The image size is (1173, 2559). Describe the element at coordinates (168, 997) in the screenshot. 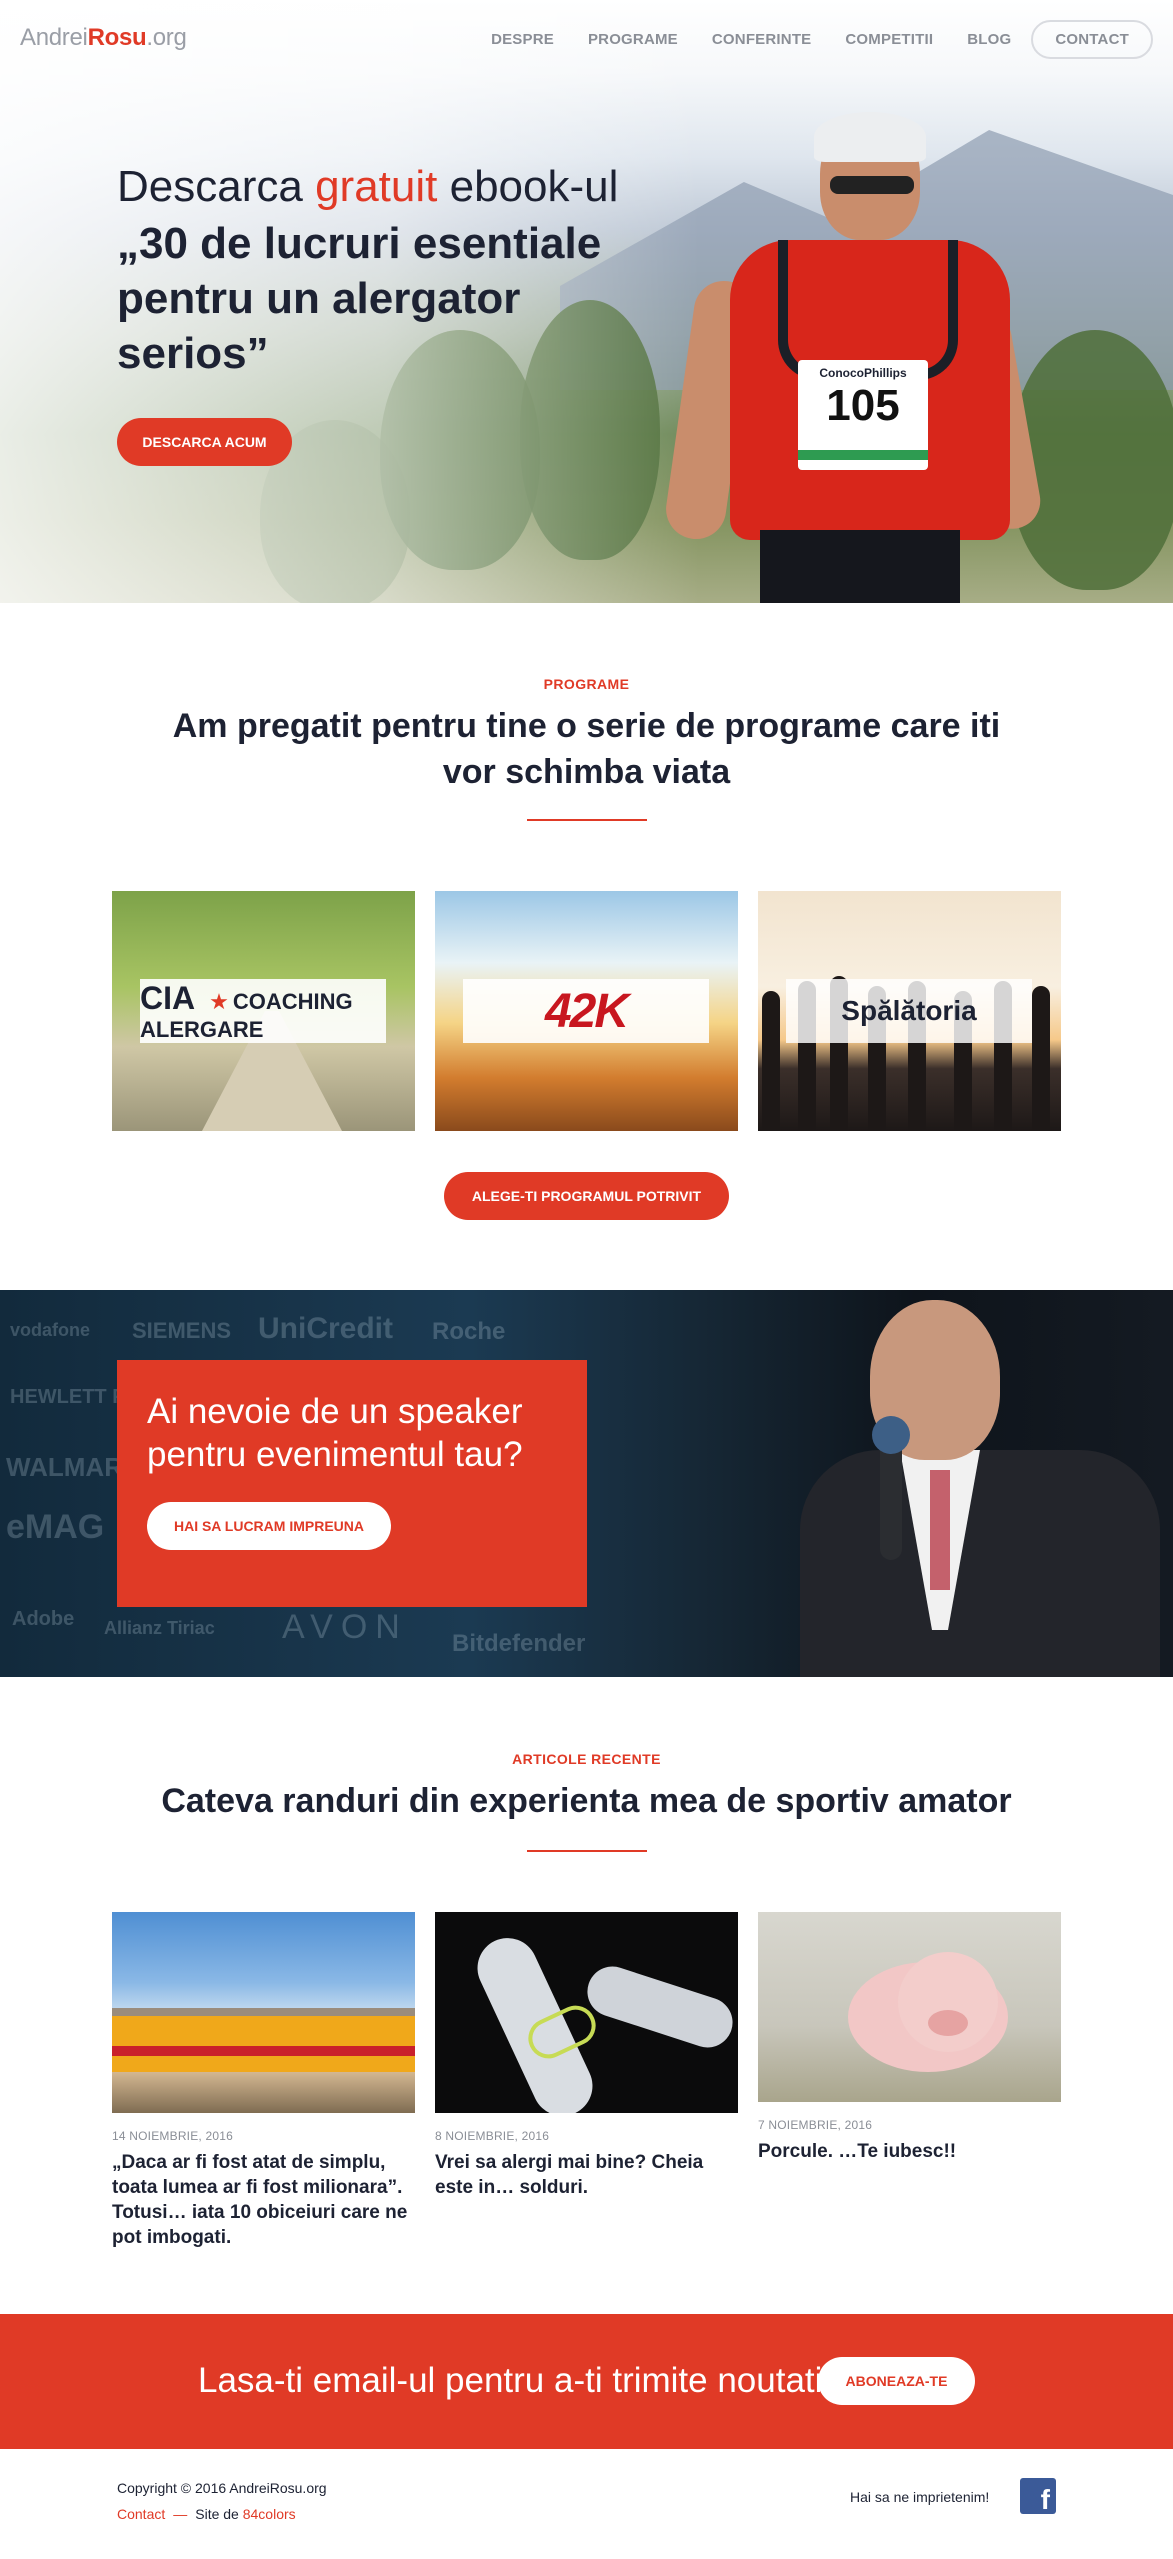

I see `cia-mark: CIA` at that location.